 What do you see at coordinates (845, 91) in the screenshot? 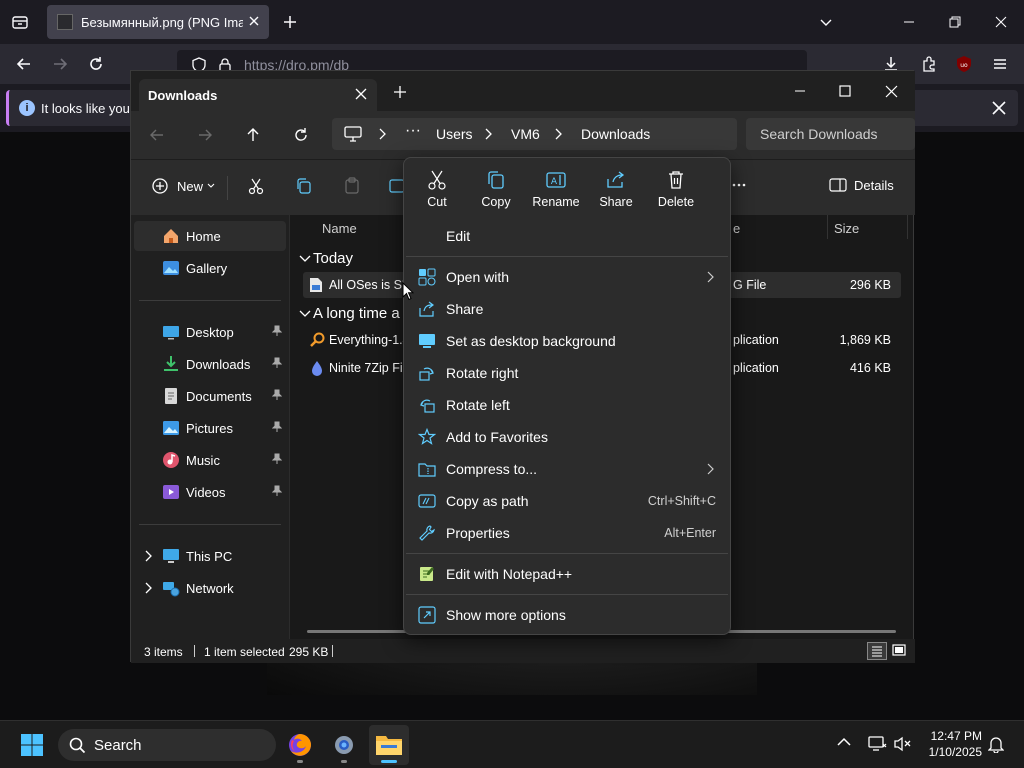
I see `explorer-maximize-icon` at bounding box center [845, 91].